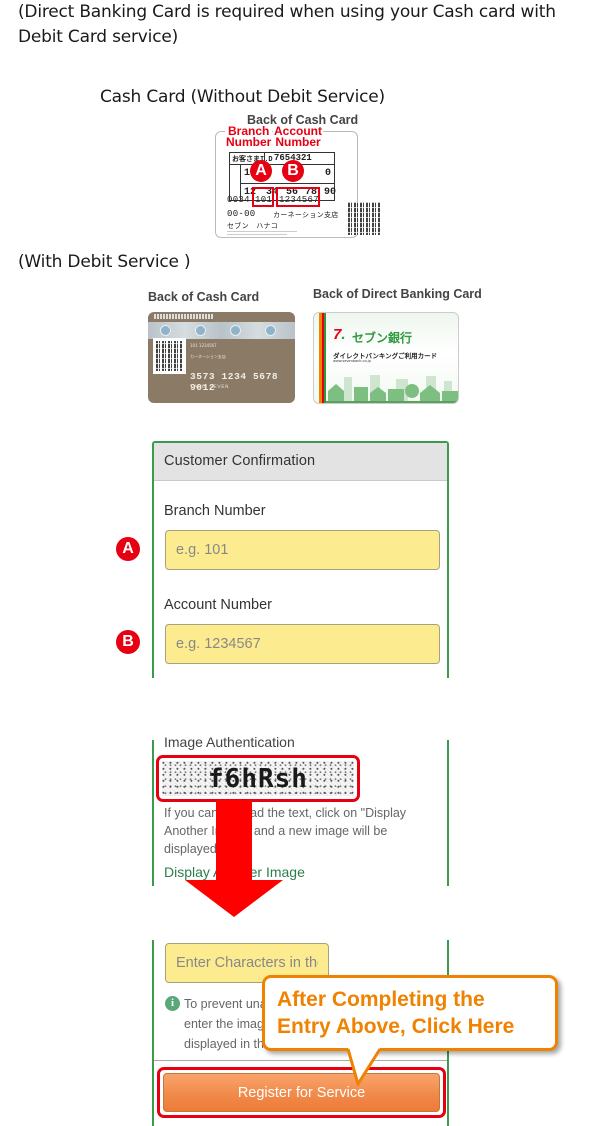  Describe the element at coordinates (204, 297) in the screenshot. I see `card-caption-cash-card-debit: Back of Cash Card` at that location.